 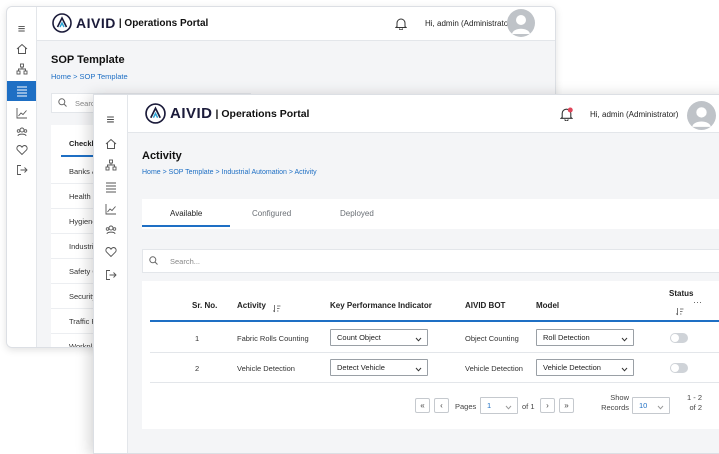 I want to click on records-select-value: 10, so click(x=643, y=405).